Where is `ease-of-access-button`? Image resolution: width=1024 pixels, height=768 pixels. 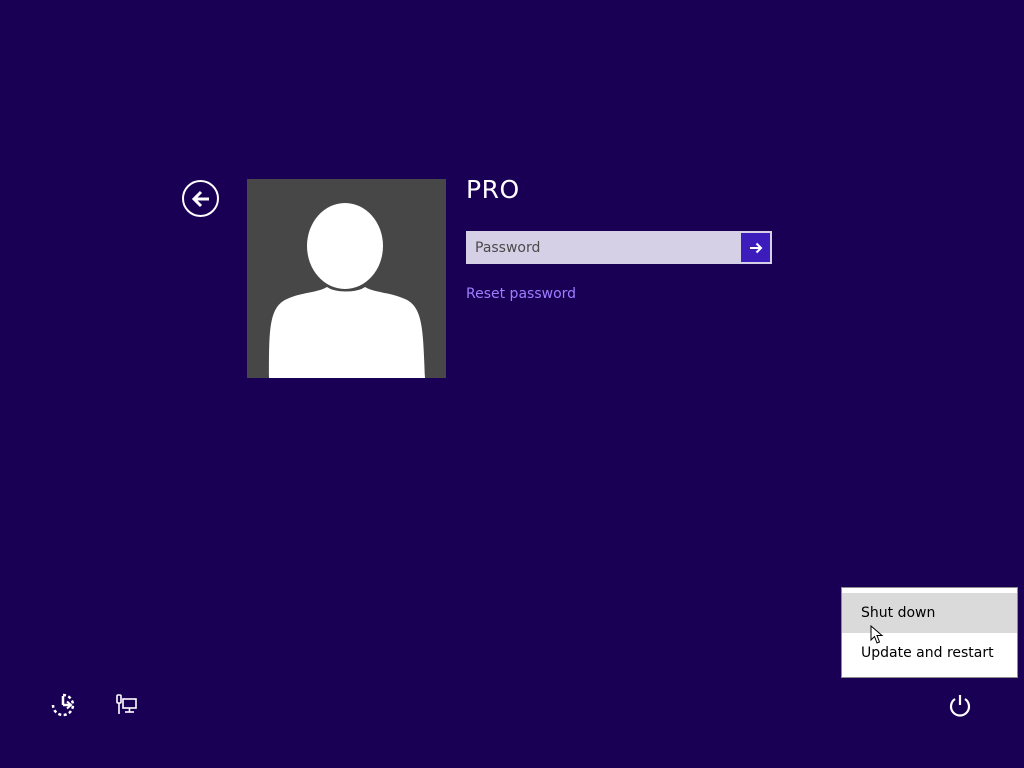 ease-of-access-button is located at coordinates (63, 705).